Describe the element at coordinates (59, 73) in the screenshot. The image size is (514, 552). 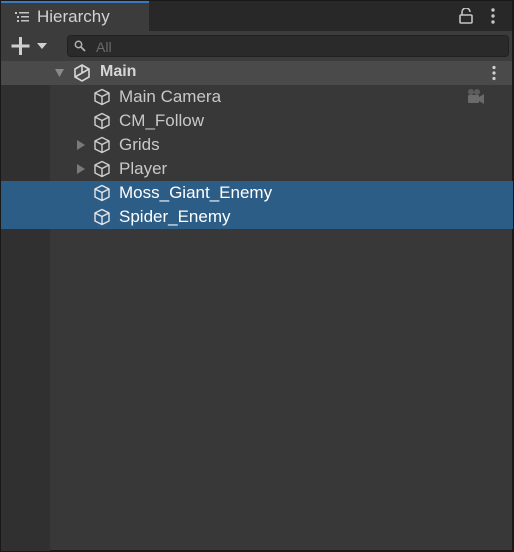
I see `expand-arrow-icon` at that location.